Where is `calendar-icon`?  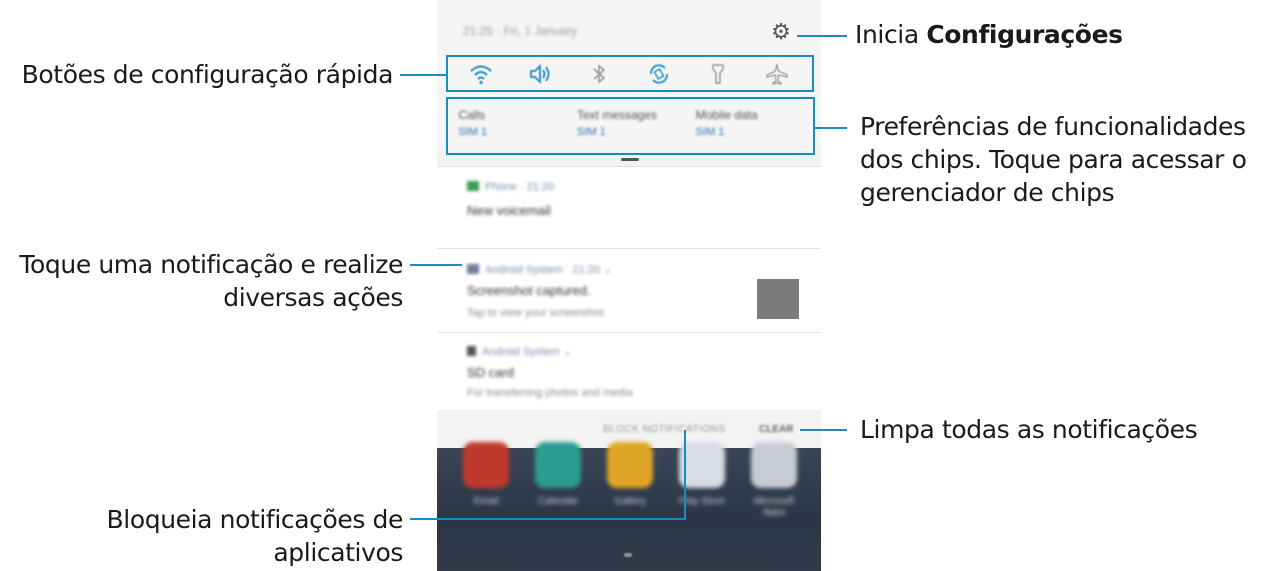
calendar-icon is located at coordinates (558, 465).